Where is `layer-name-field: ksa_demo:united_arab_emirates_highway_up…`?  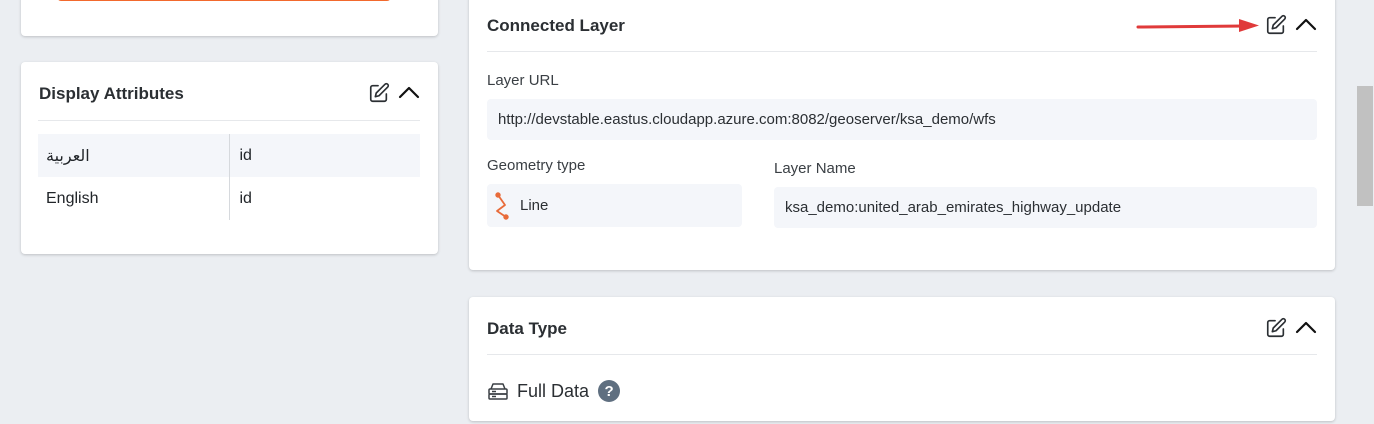
layer-name-field: ksa_demo:united_arab_emirates_highway_up… is located at coordinates (1045, 207).